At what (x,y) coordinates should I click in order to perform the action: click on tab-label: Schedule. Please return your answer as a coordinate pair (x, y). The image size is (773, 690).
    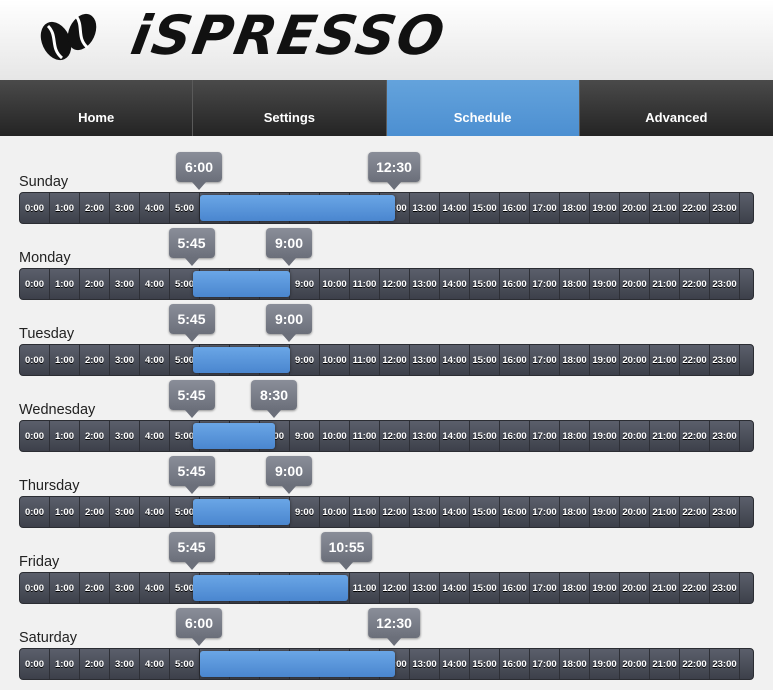
    Looking at the image, I should click on (482, 117).